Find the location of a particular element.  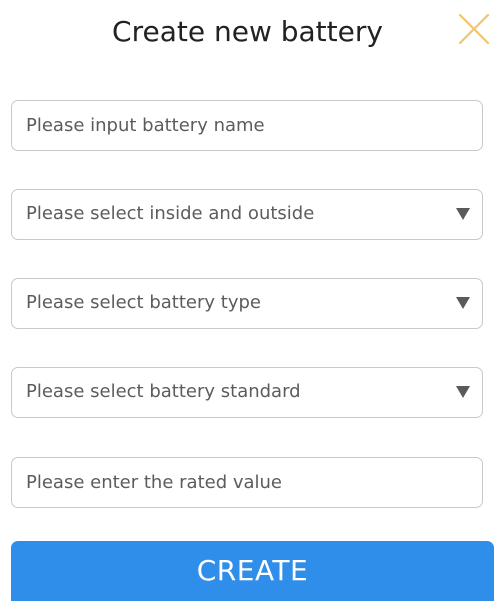

inside-outside-select: Please select inside and outside is located at coordinates (247, 214).